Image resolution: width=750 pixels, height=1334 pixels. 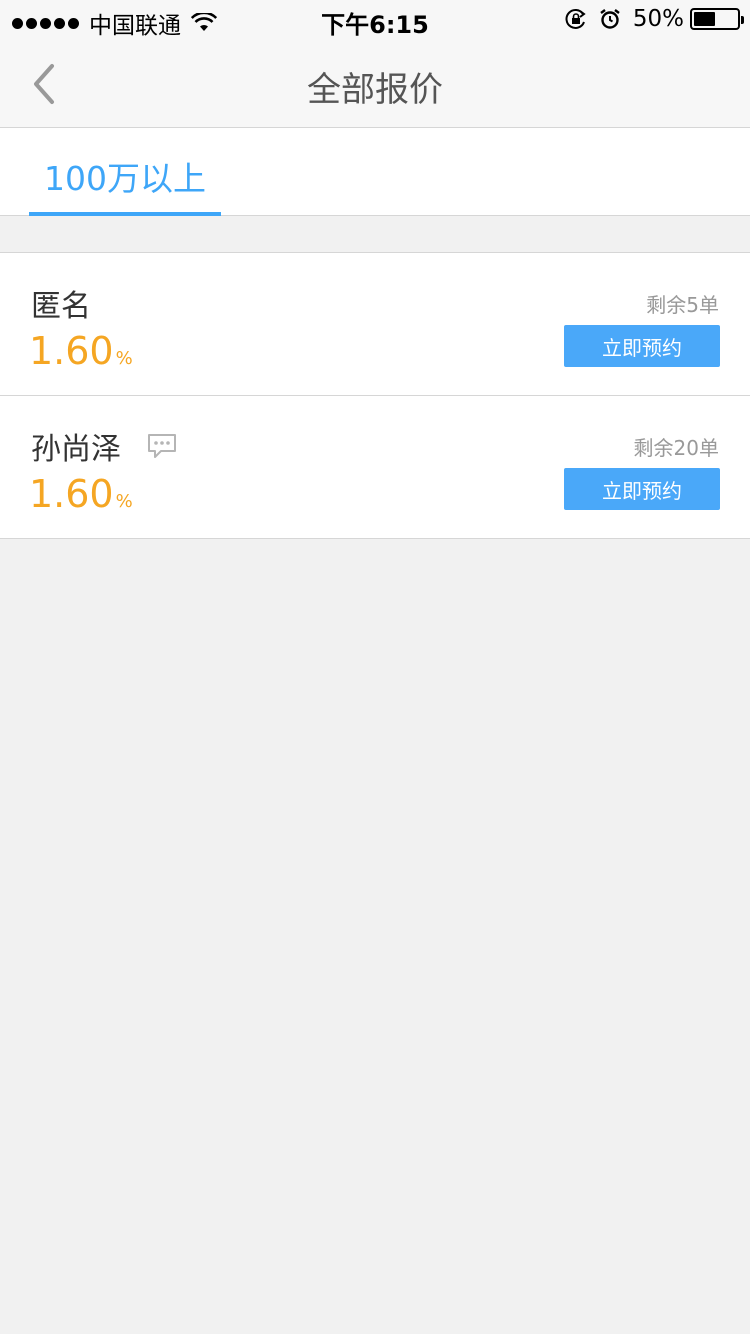 What do you see at coordinates (676, 448) in the screenshot?
I see `remaining-count: 剩余20单` at bounding box center [676, 448].